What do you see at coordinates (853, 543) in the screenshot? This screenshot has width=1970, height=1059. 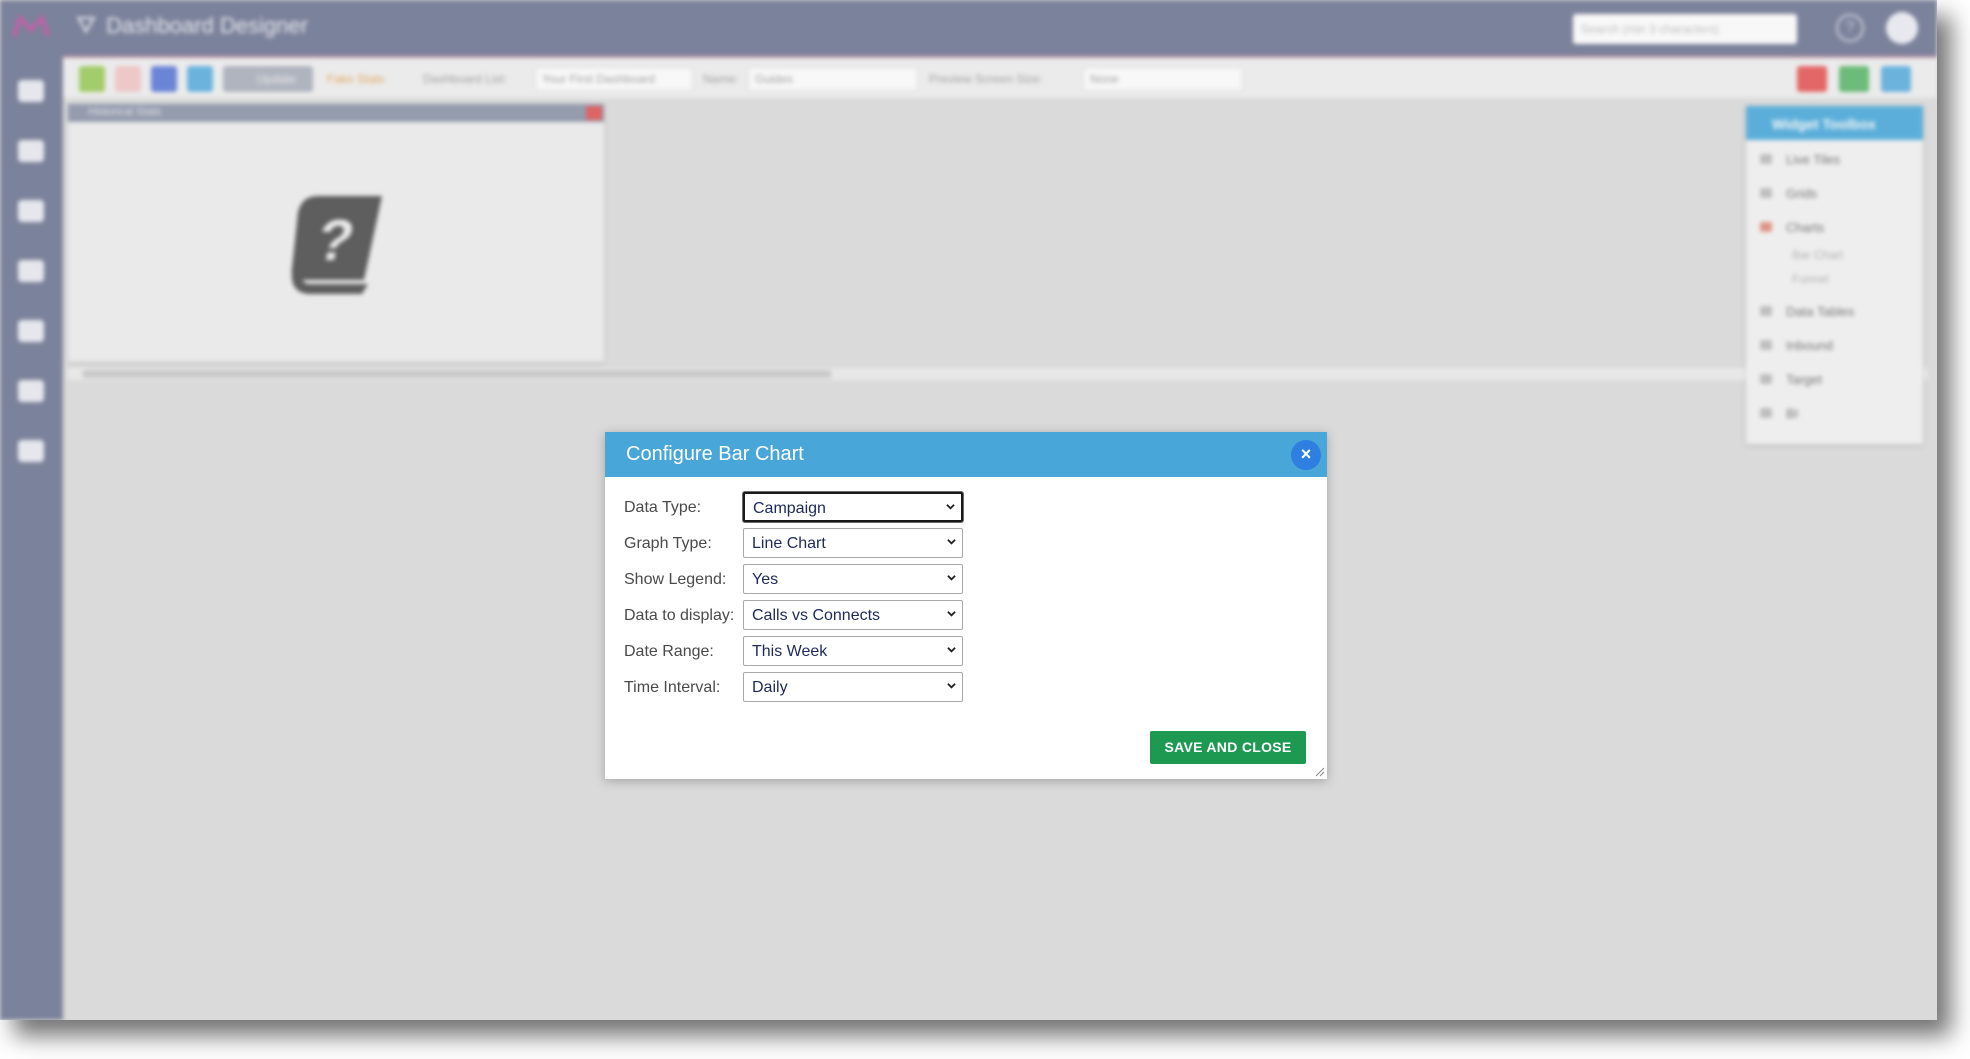 I see `graph-type-select: Line Chart` at bounding box center [853, 543].